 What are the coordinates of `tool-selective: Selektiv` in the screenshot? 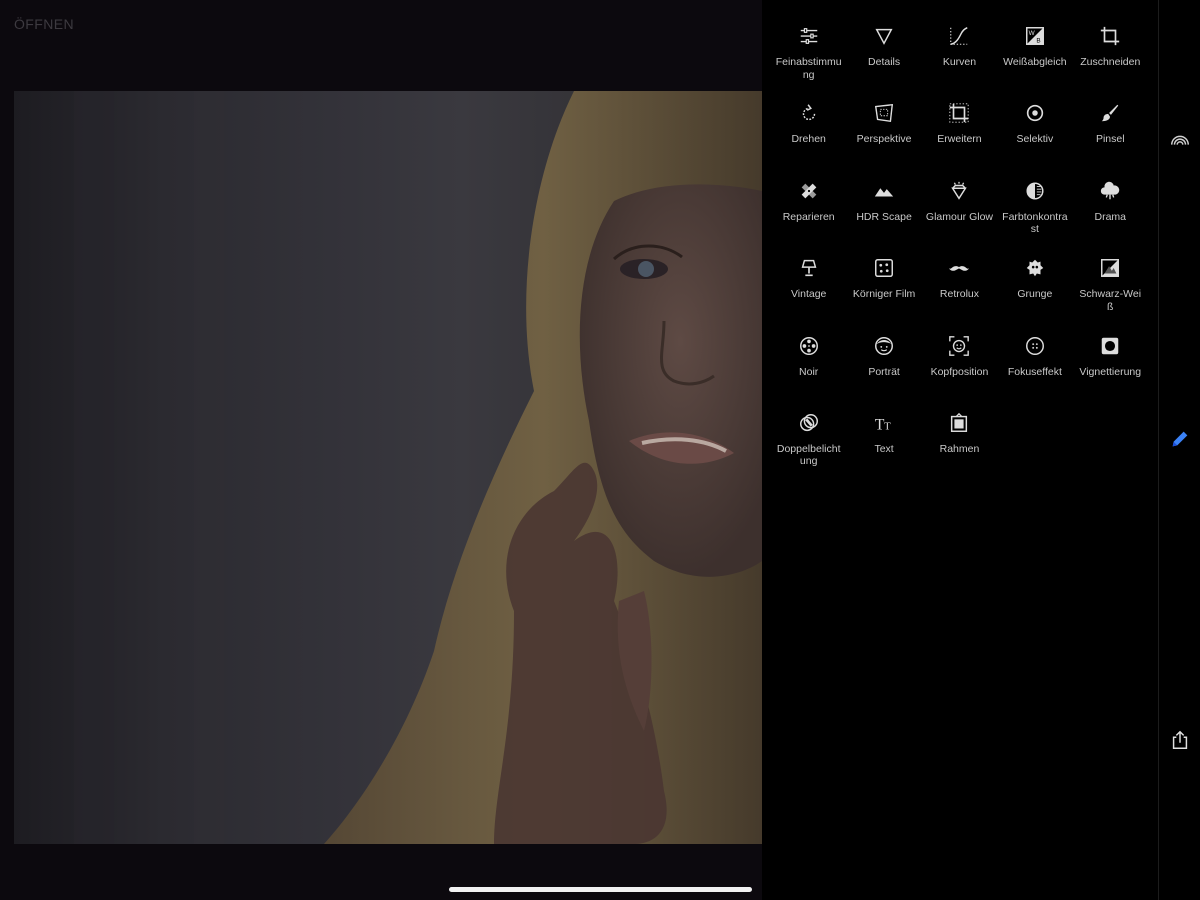 It's located at (1034, 139).